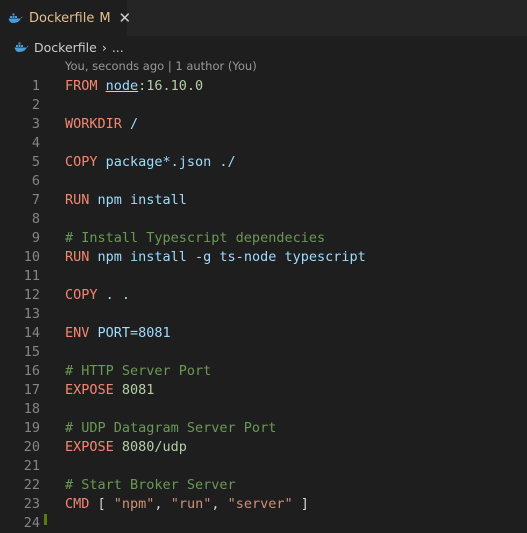 Image resolution: width=527 pixels, height=533 pixels. I want to click on line-number: 23, so click(31, 504).